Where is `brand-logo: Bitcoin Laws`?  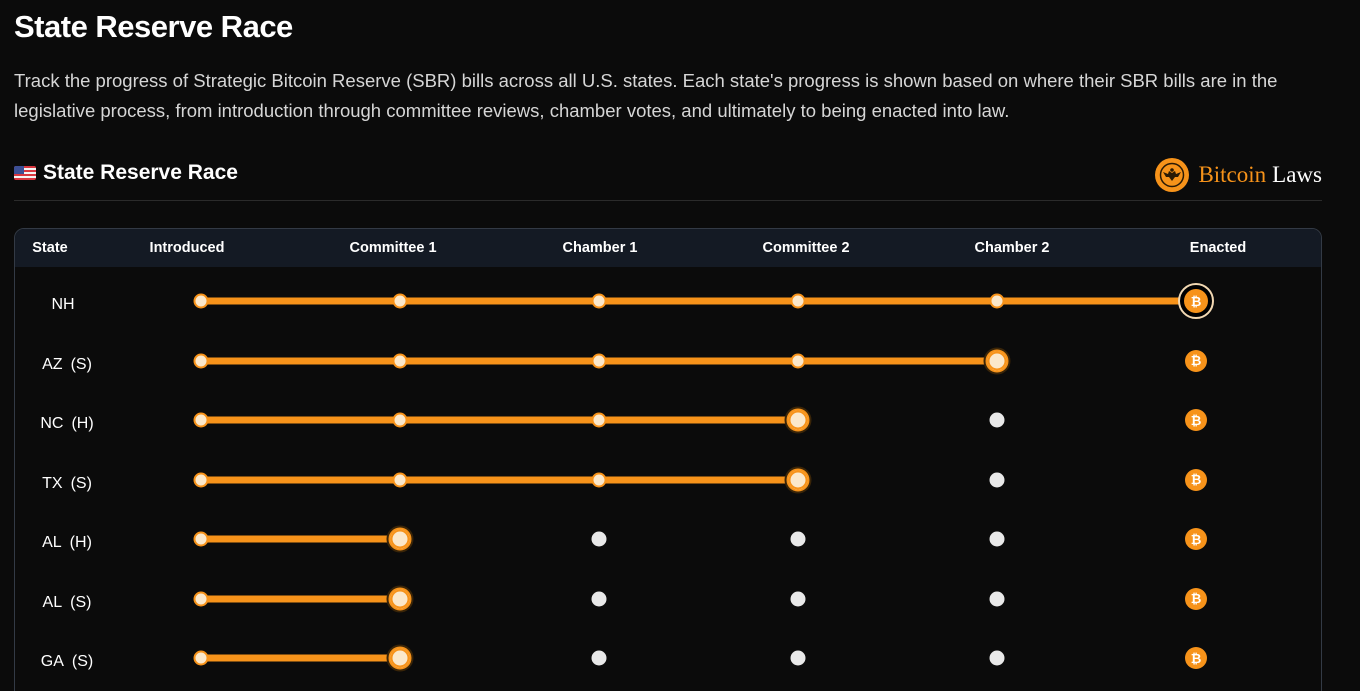 brand-logo: Bitcoin Laws is located at coordinates (1238, 175).